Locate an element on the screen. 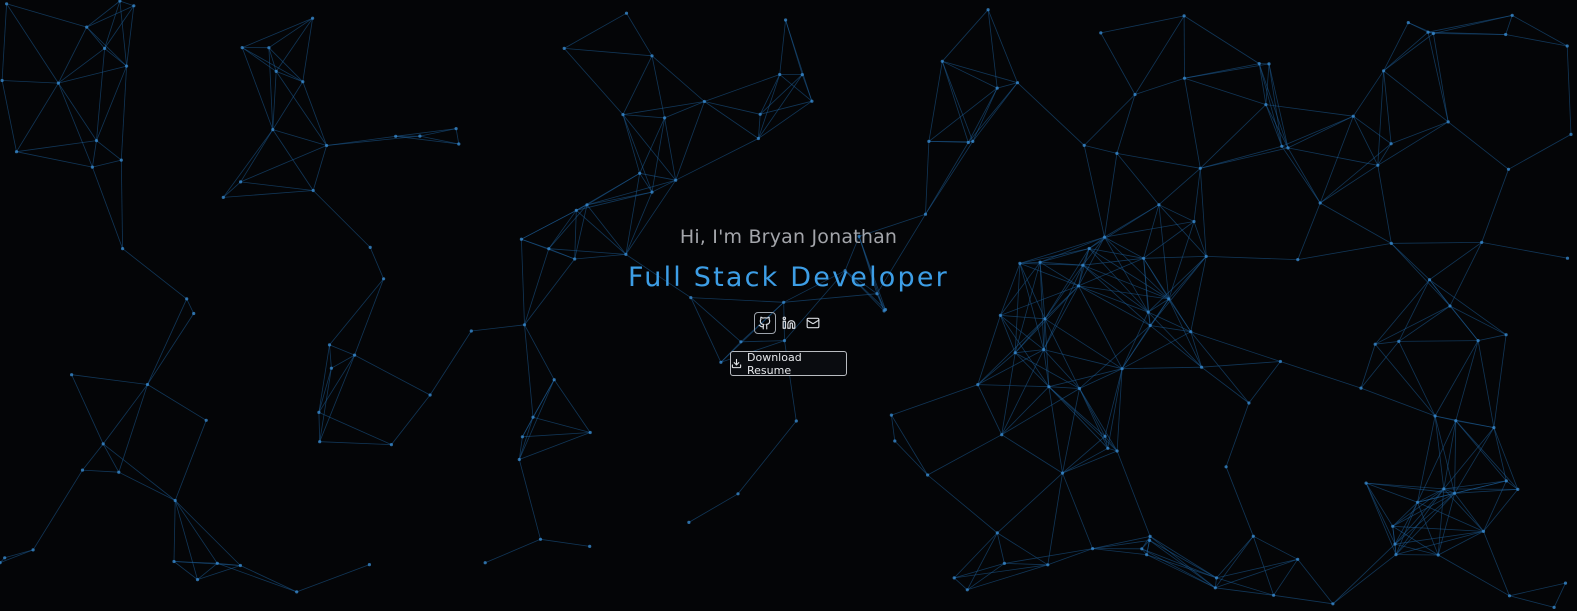 This screenshot has width=1577, height=611. download-resume-button: Download Resume is located at coordinates (788, 363).